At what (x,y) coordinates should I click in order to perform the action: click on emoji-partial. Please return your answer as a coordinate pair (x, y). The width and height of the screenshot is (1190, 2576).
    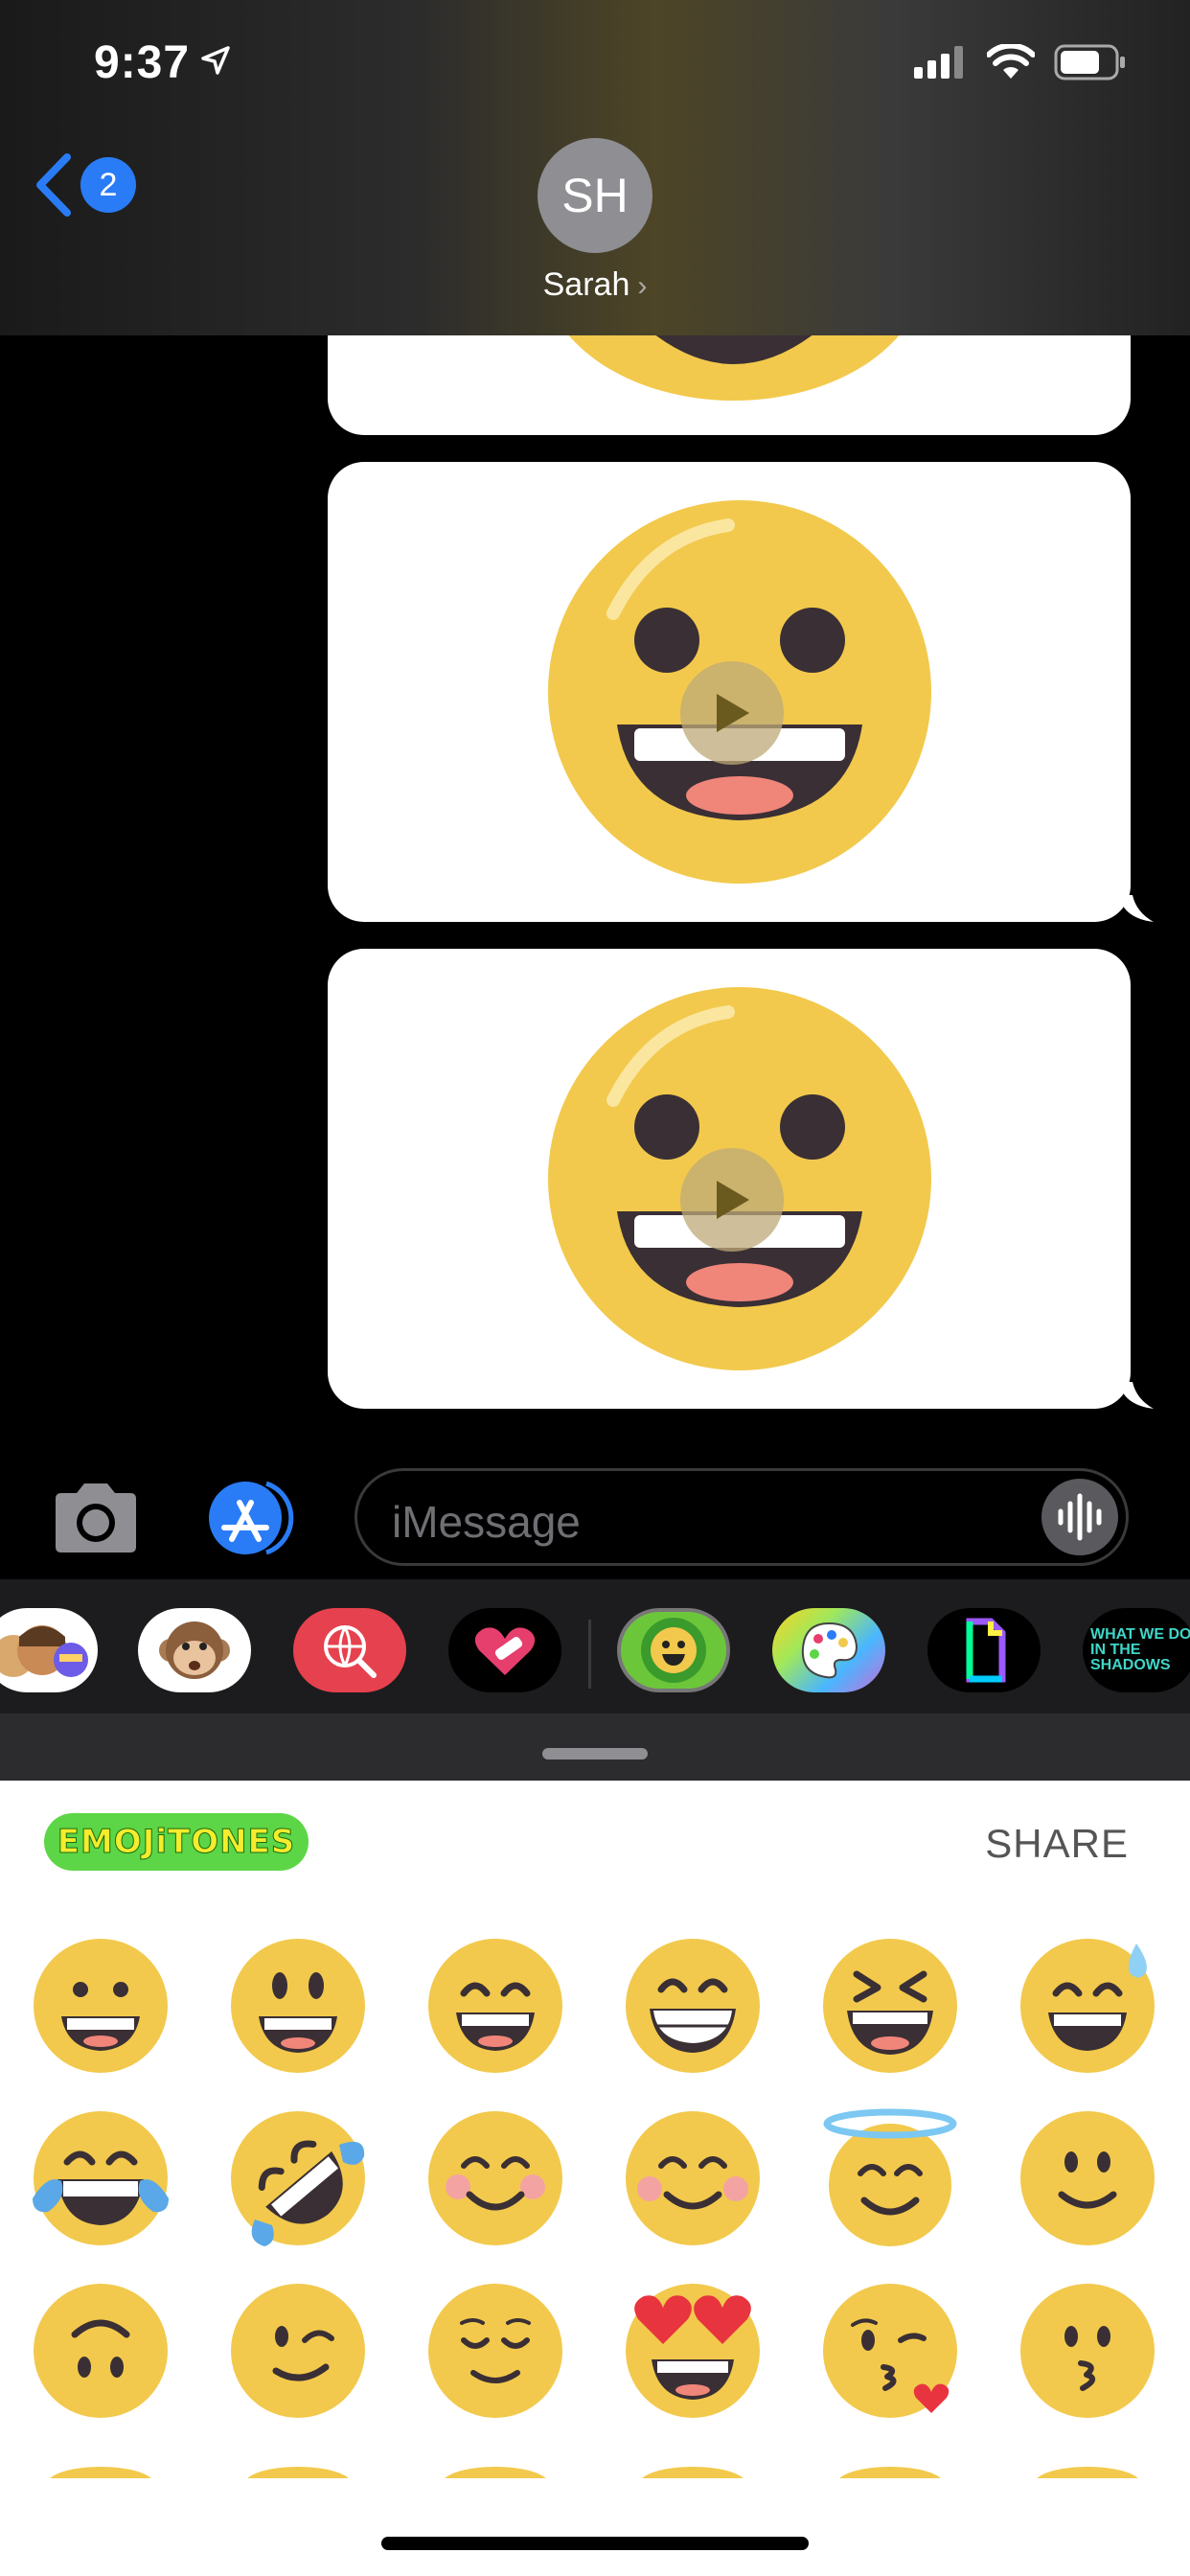
    Looking at the image, I should click on (594, 2472).